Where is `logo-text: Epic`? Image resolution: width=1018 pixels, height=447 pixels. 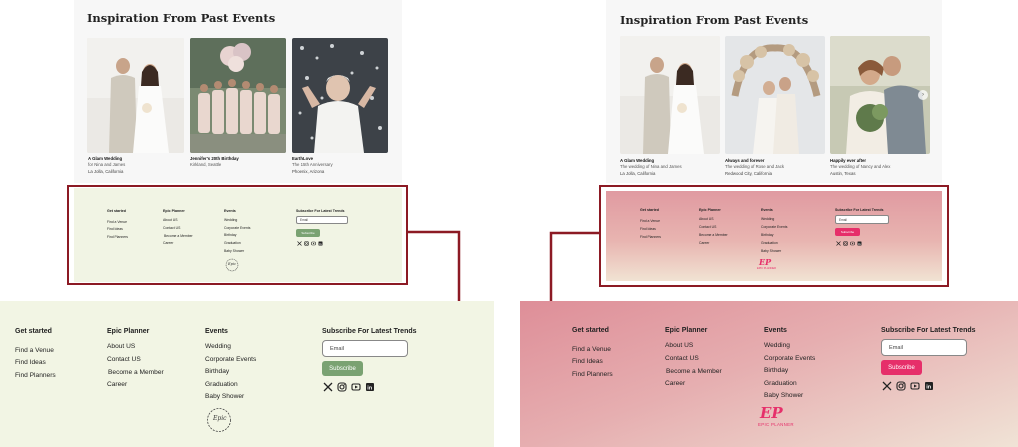 logo-text: Epic is located at coordinates (220, 418).